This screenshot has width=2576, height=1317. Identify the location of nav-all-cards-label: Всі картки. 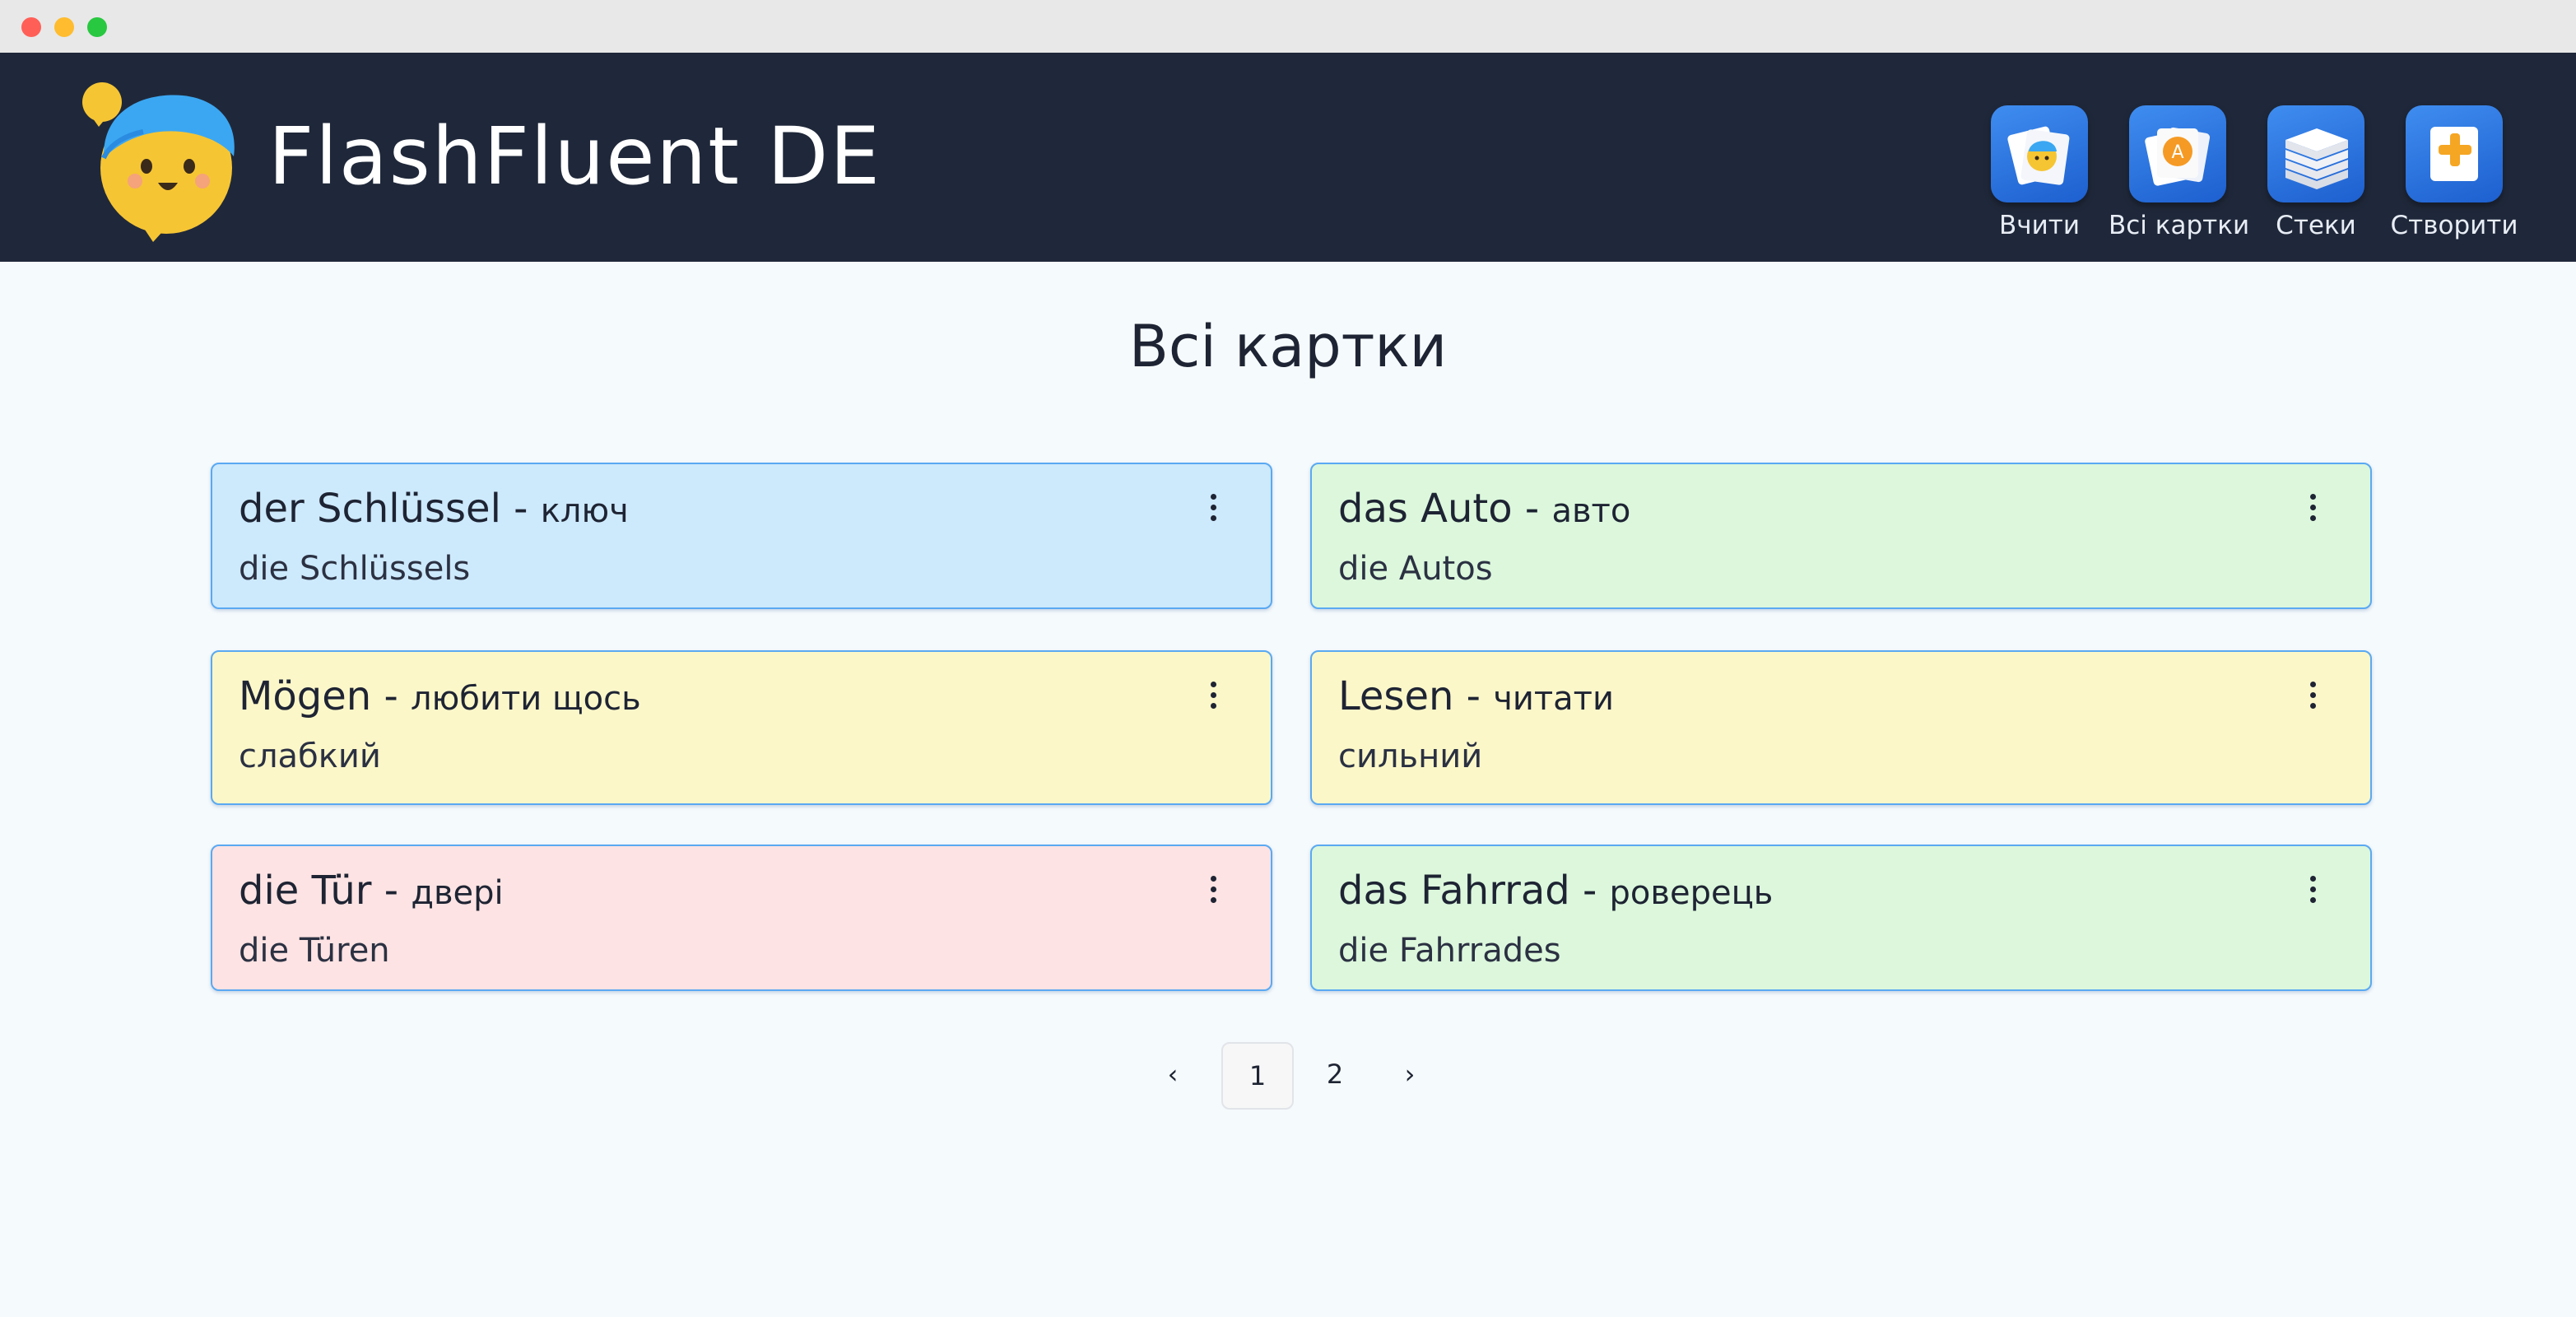
(2179, 225).